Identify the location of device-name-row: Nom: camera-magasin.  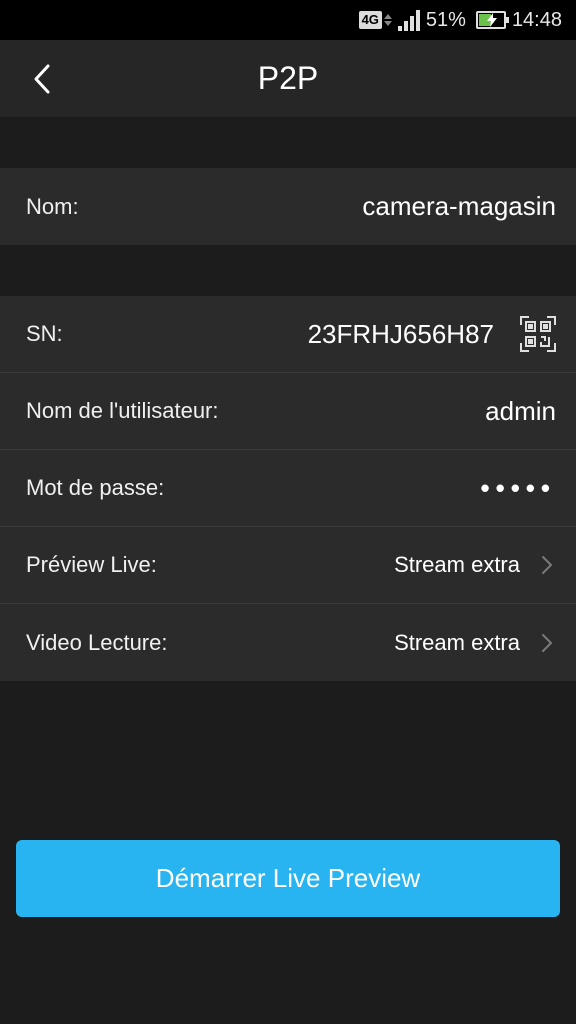
(288, 206).